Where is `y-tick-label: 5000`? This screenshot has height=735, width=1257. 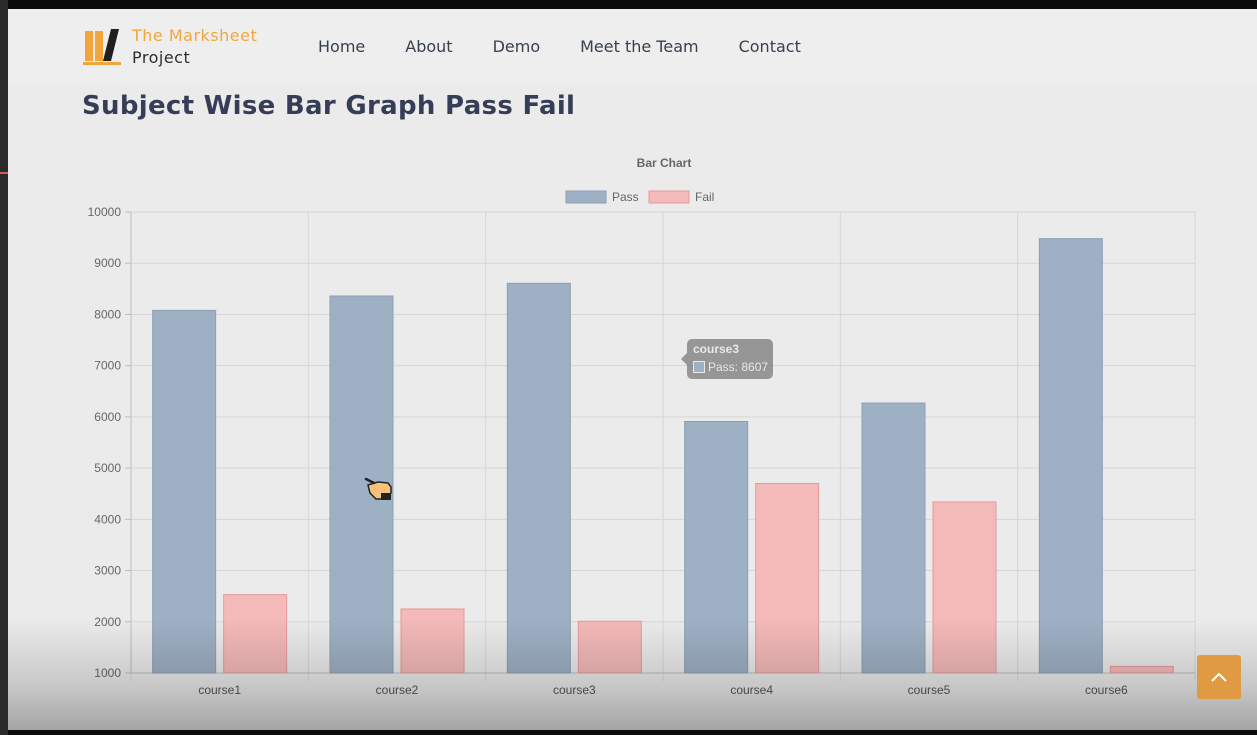
y-tick-label: 5000 is located at coordinates (107, 468).